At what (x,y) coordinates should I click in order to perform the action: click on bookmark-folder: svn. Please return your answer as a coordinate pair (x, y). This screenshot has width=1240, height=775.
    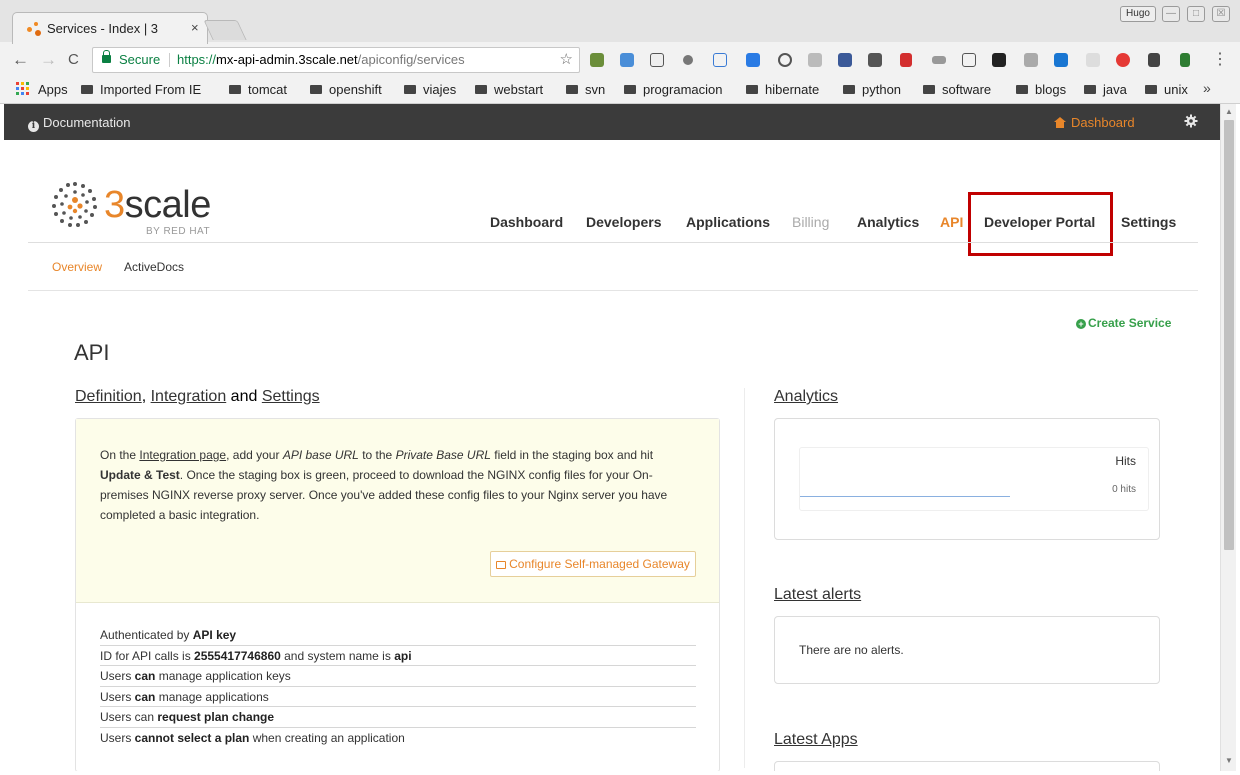
    Looking at the image, I should click on (585, 89).